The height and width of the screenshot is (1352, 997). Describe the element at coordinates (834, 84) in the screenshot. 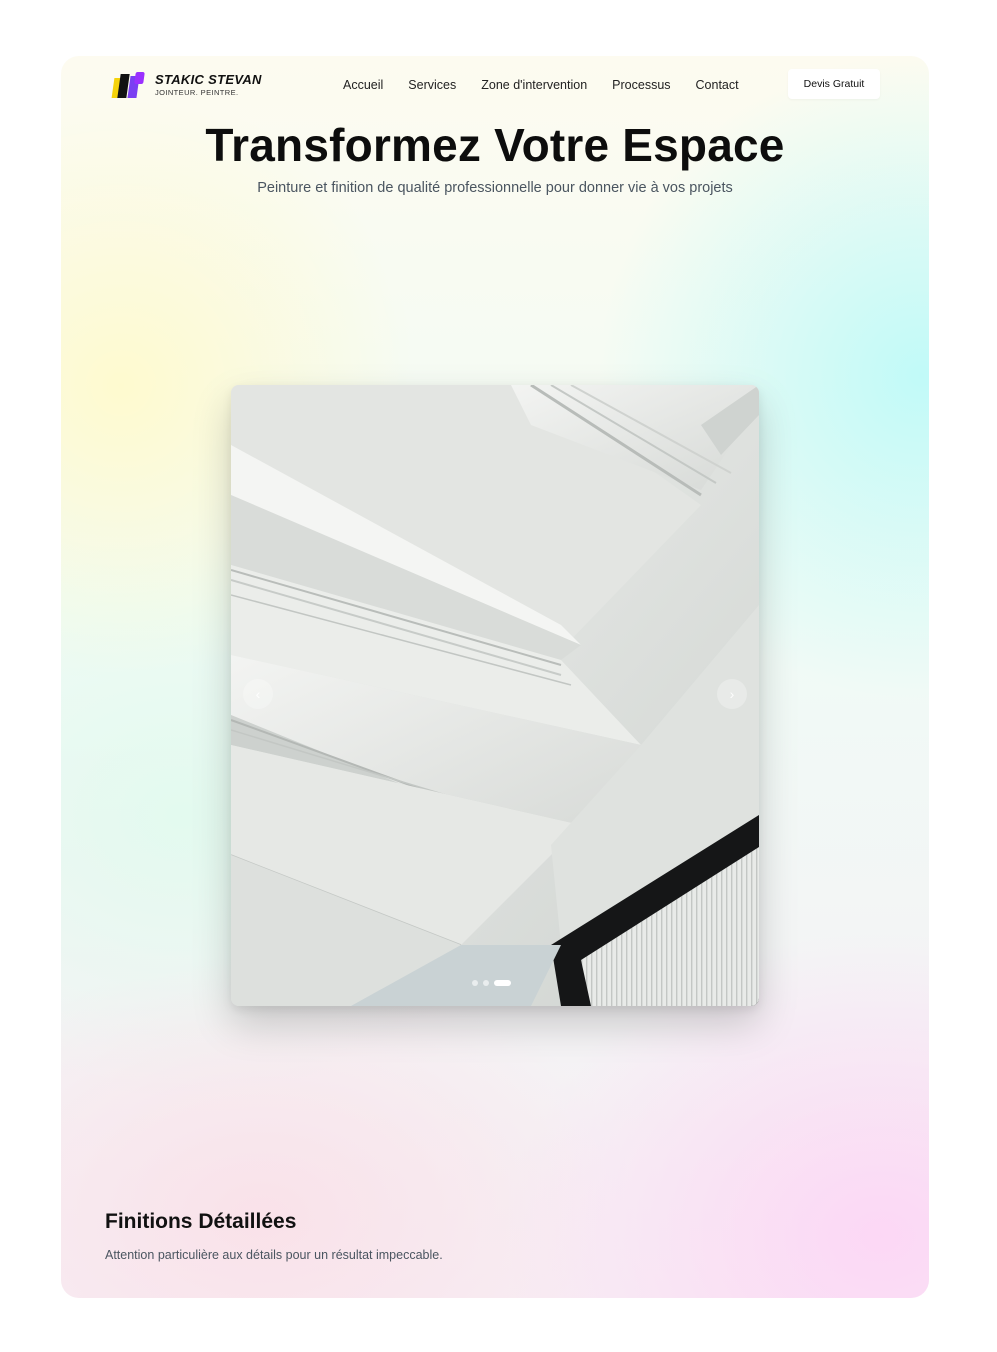

I see `devis-gratuit-button: Devis Gratuit` at that location.